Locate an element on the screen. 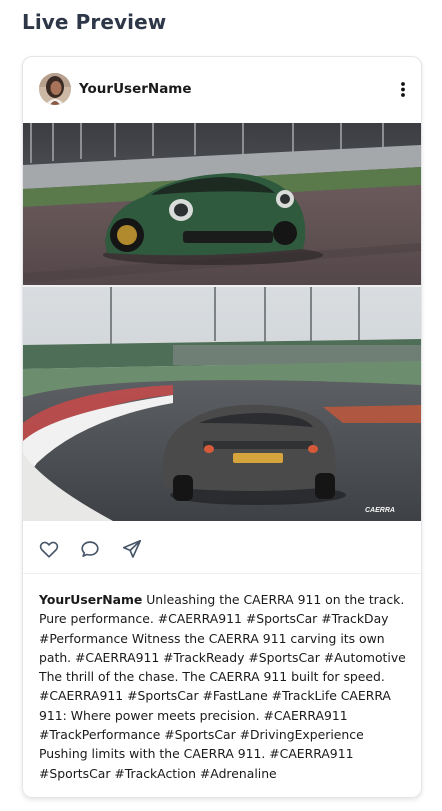 The width and height of the screenshot is (442, 811). post-header: YourUserName is located at coordinates (222, 90).